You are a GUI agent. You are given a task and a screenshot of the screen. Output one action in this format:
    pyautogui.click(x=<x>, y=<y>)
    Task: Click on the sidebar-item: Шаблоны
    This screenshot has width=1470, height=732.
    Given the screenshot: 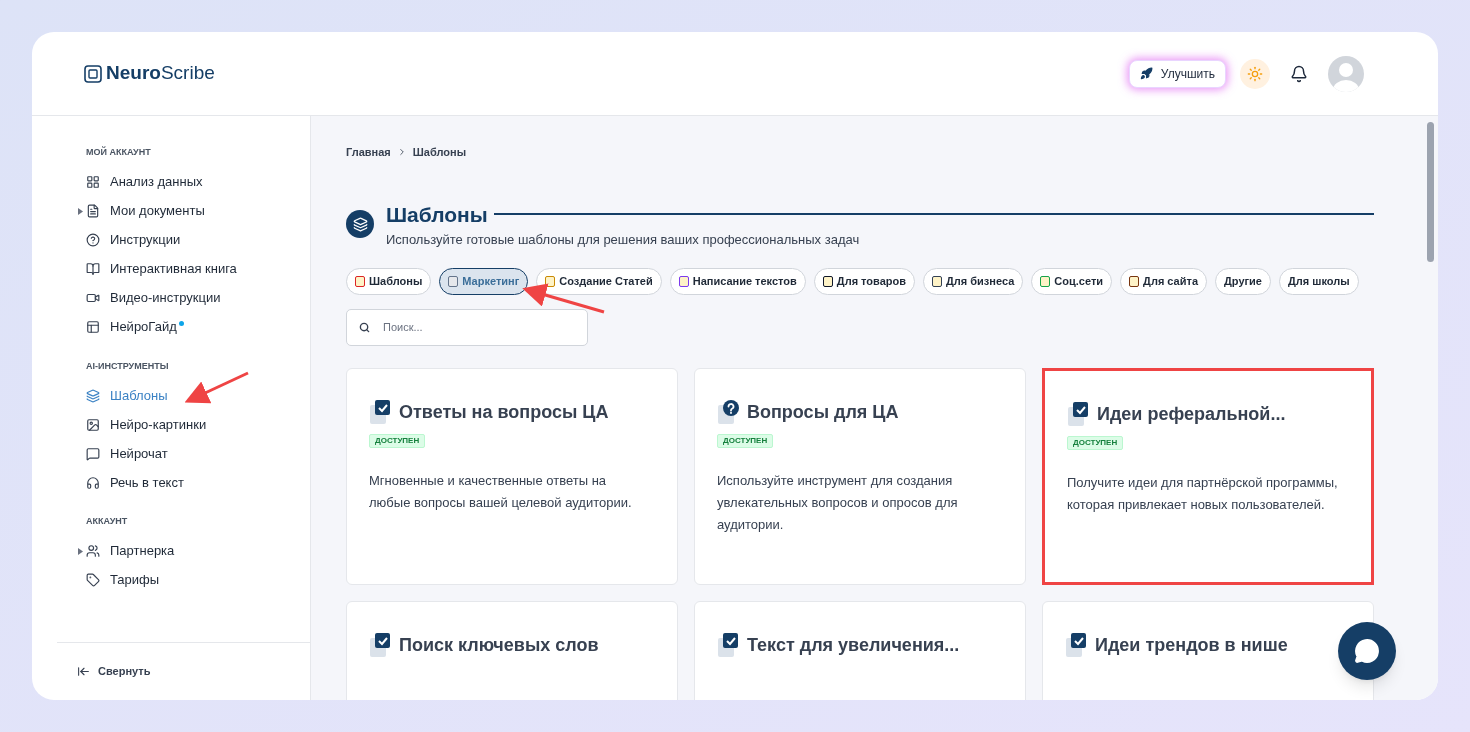 What is the action you would take?
    pyautogui.click(x=127, y=395)
    